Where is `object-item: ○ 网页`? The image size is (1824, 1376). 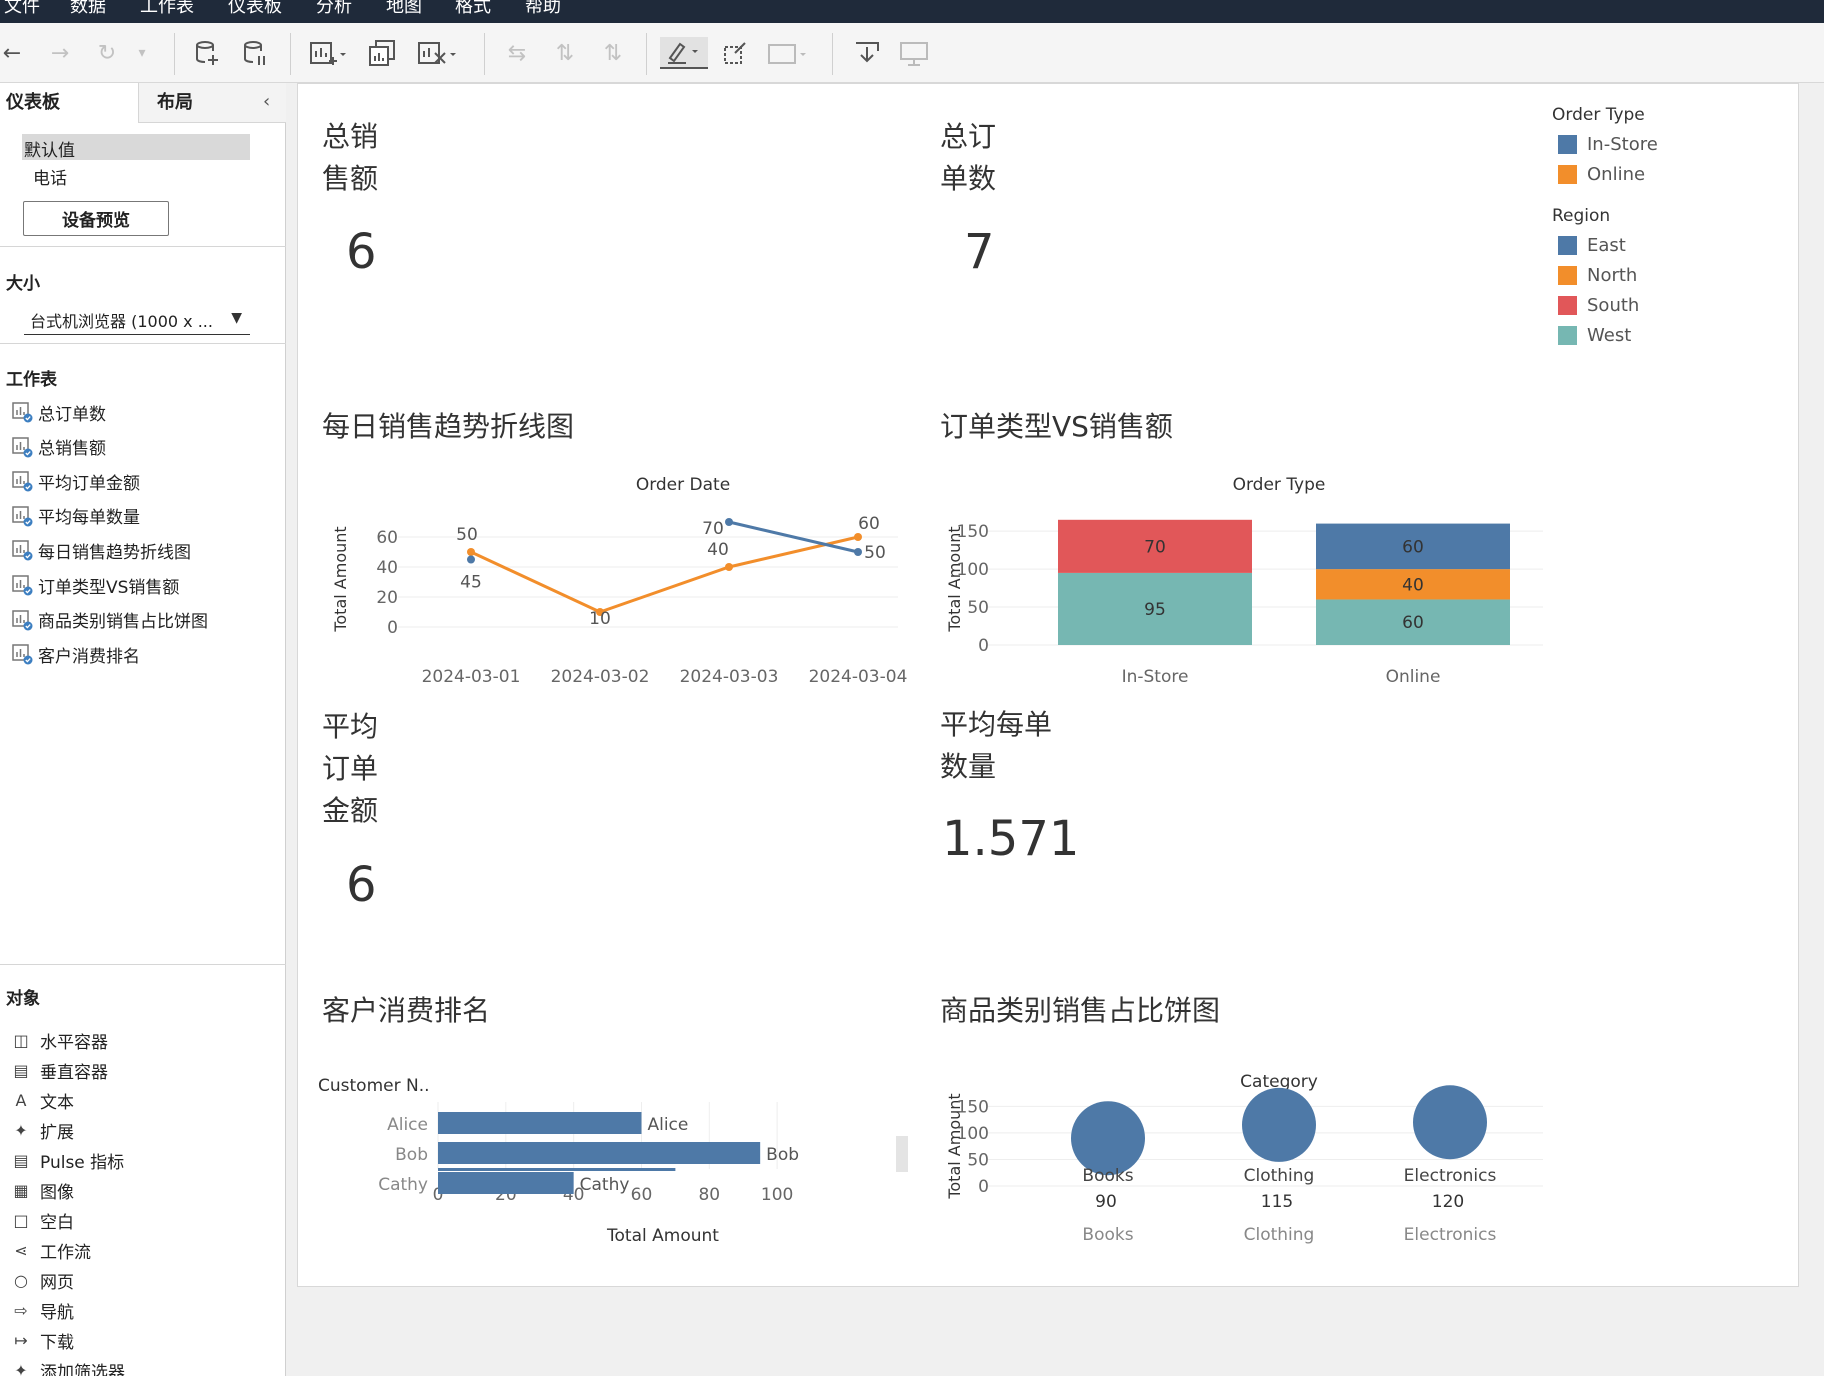
object-item: ○ 网页 is located at coordinates (42, 1280).